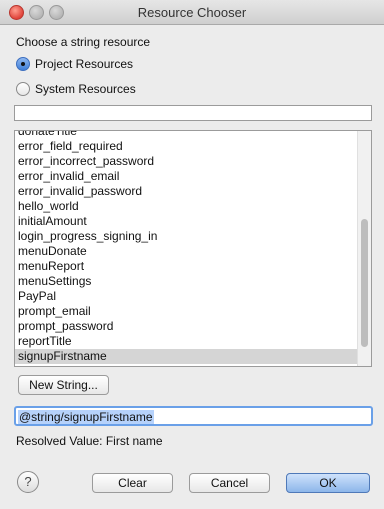 The image size is (384, 509). I want to click on title-bar: Resource Chooser, so click(192, 12).